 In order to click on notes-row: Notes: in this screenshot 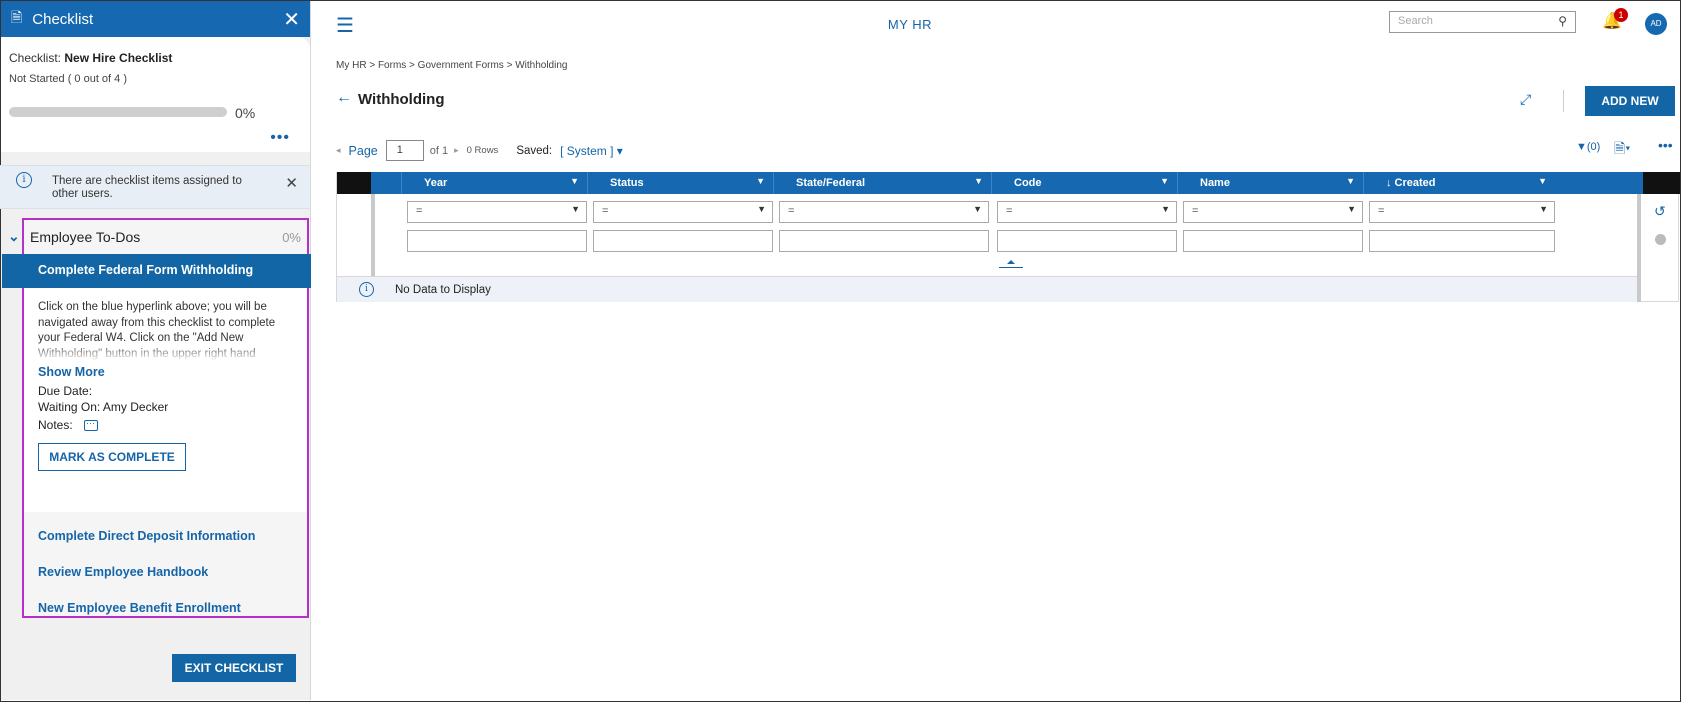, I will do `click(165, 424)`.